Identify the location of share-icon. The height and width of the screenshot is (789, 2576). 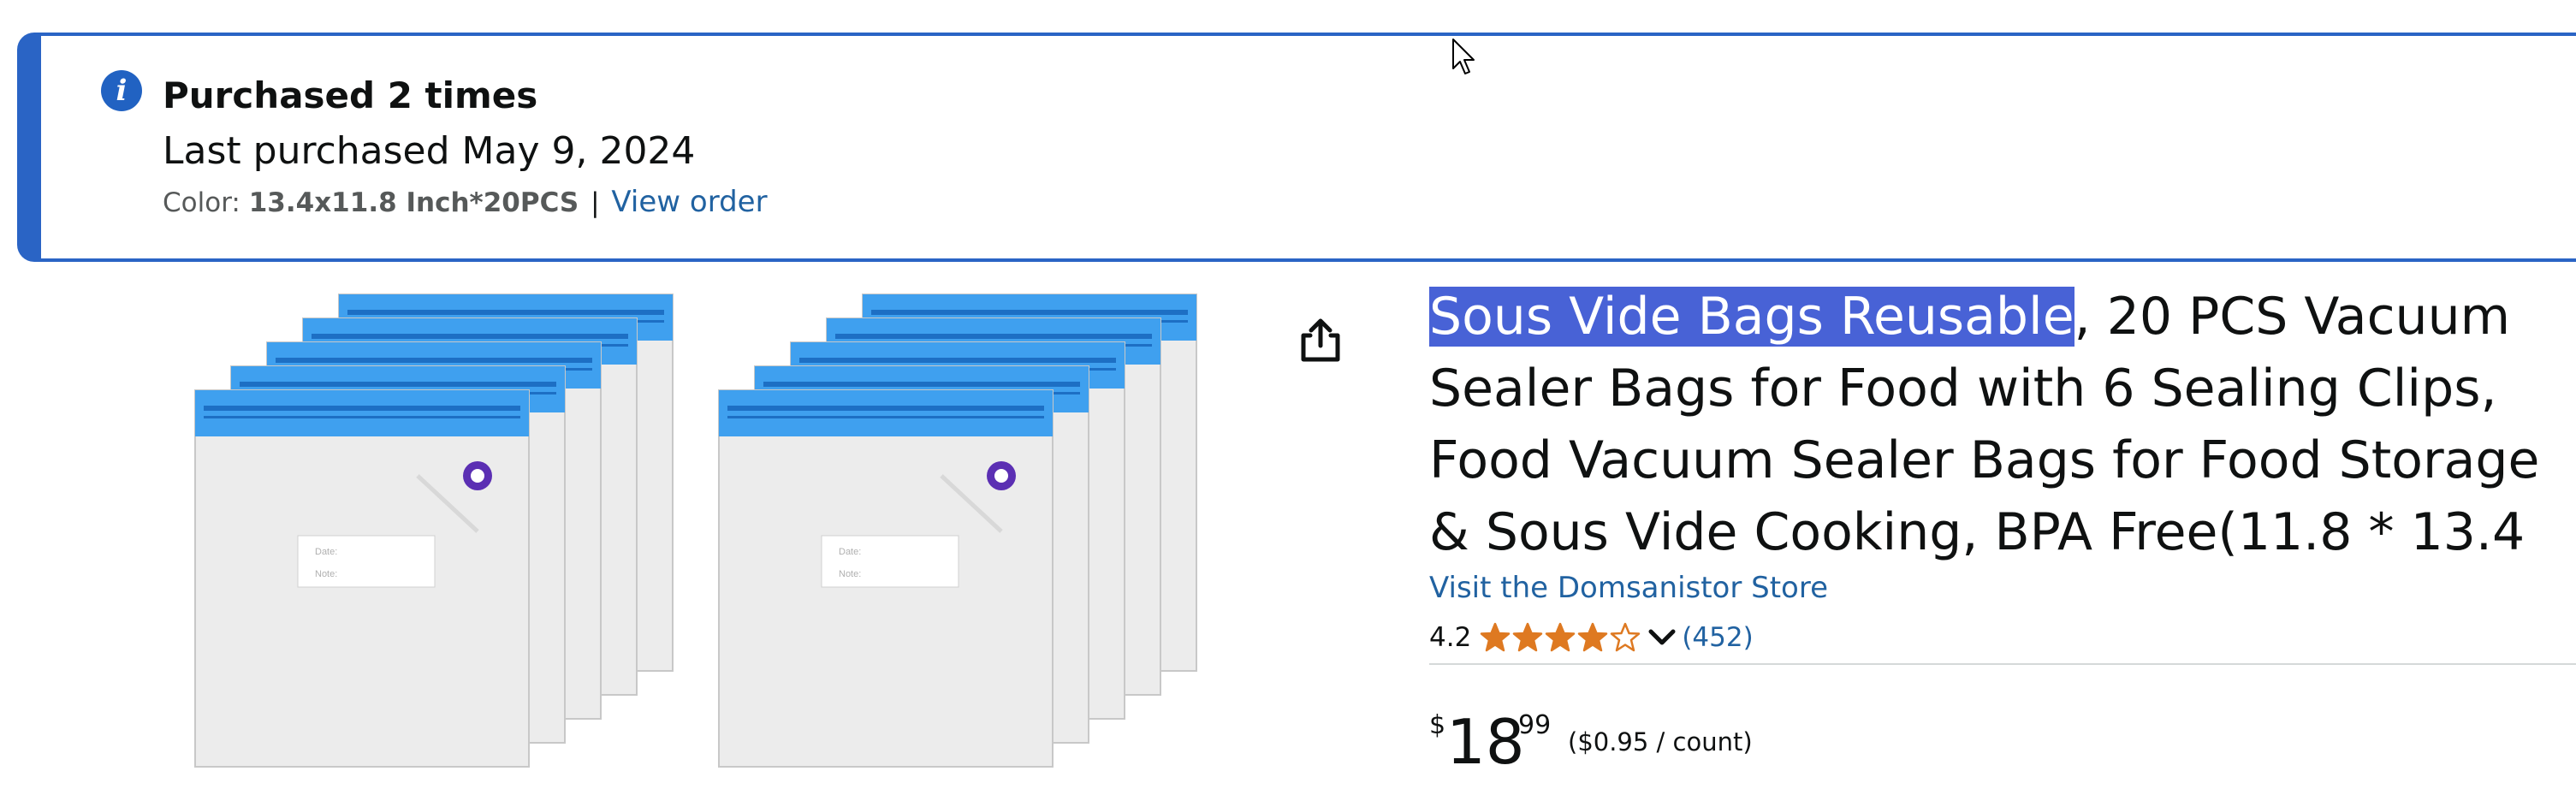
(1320, 341).